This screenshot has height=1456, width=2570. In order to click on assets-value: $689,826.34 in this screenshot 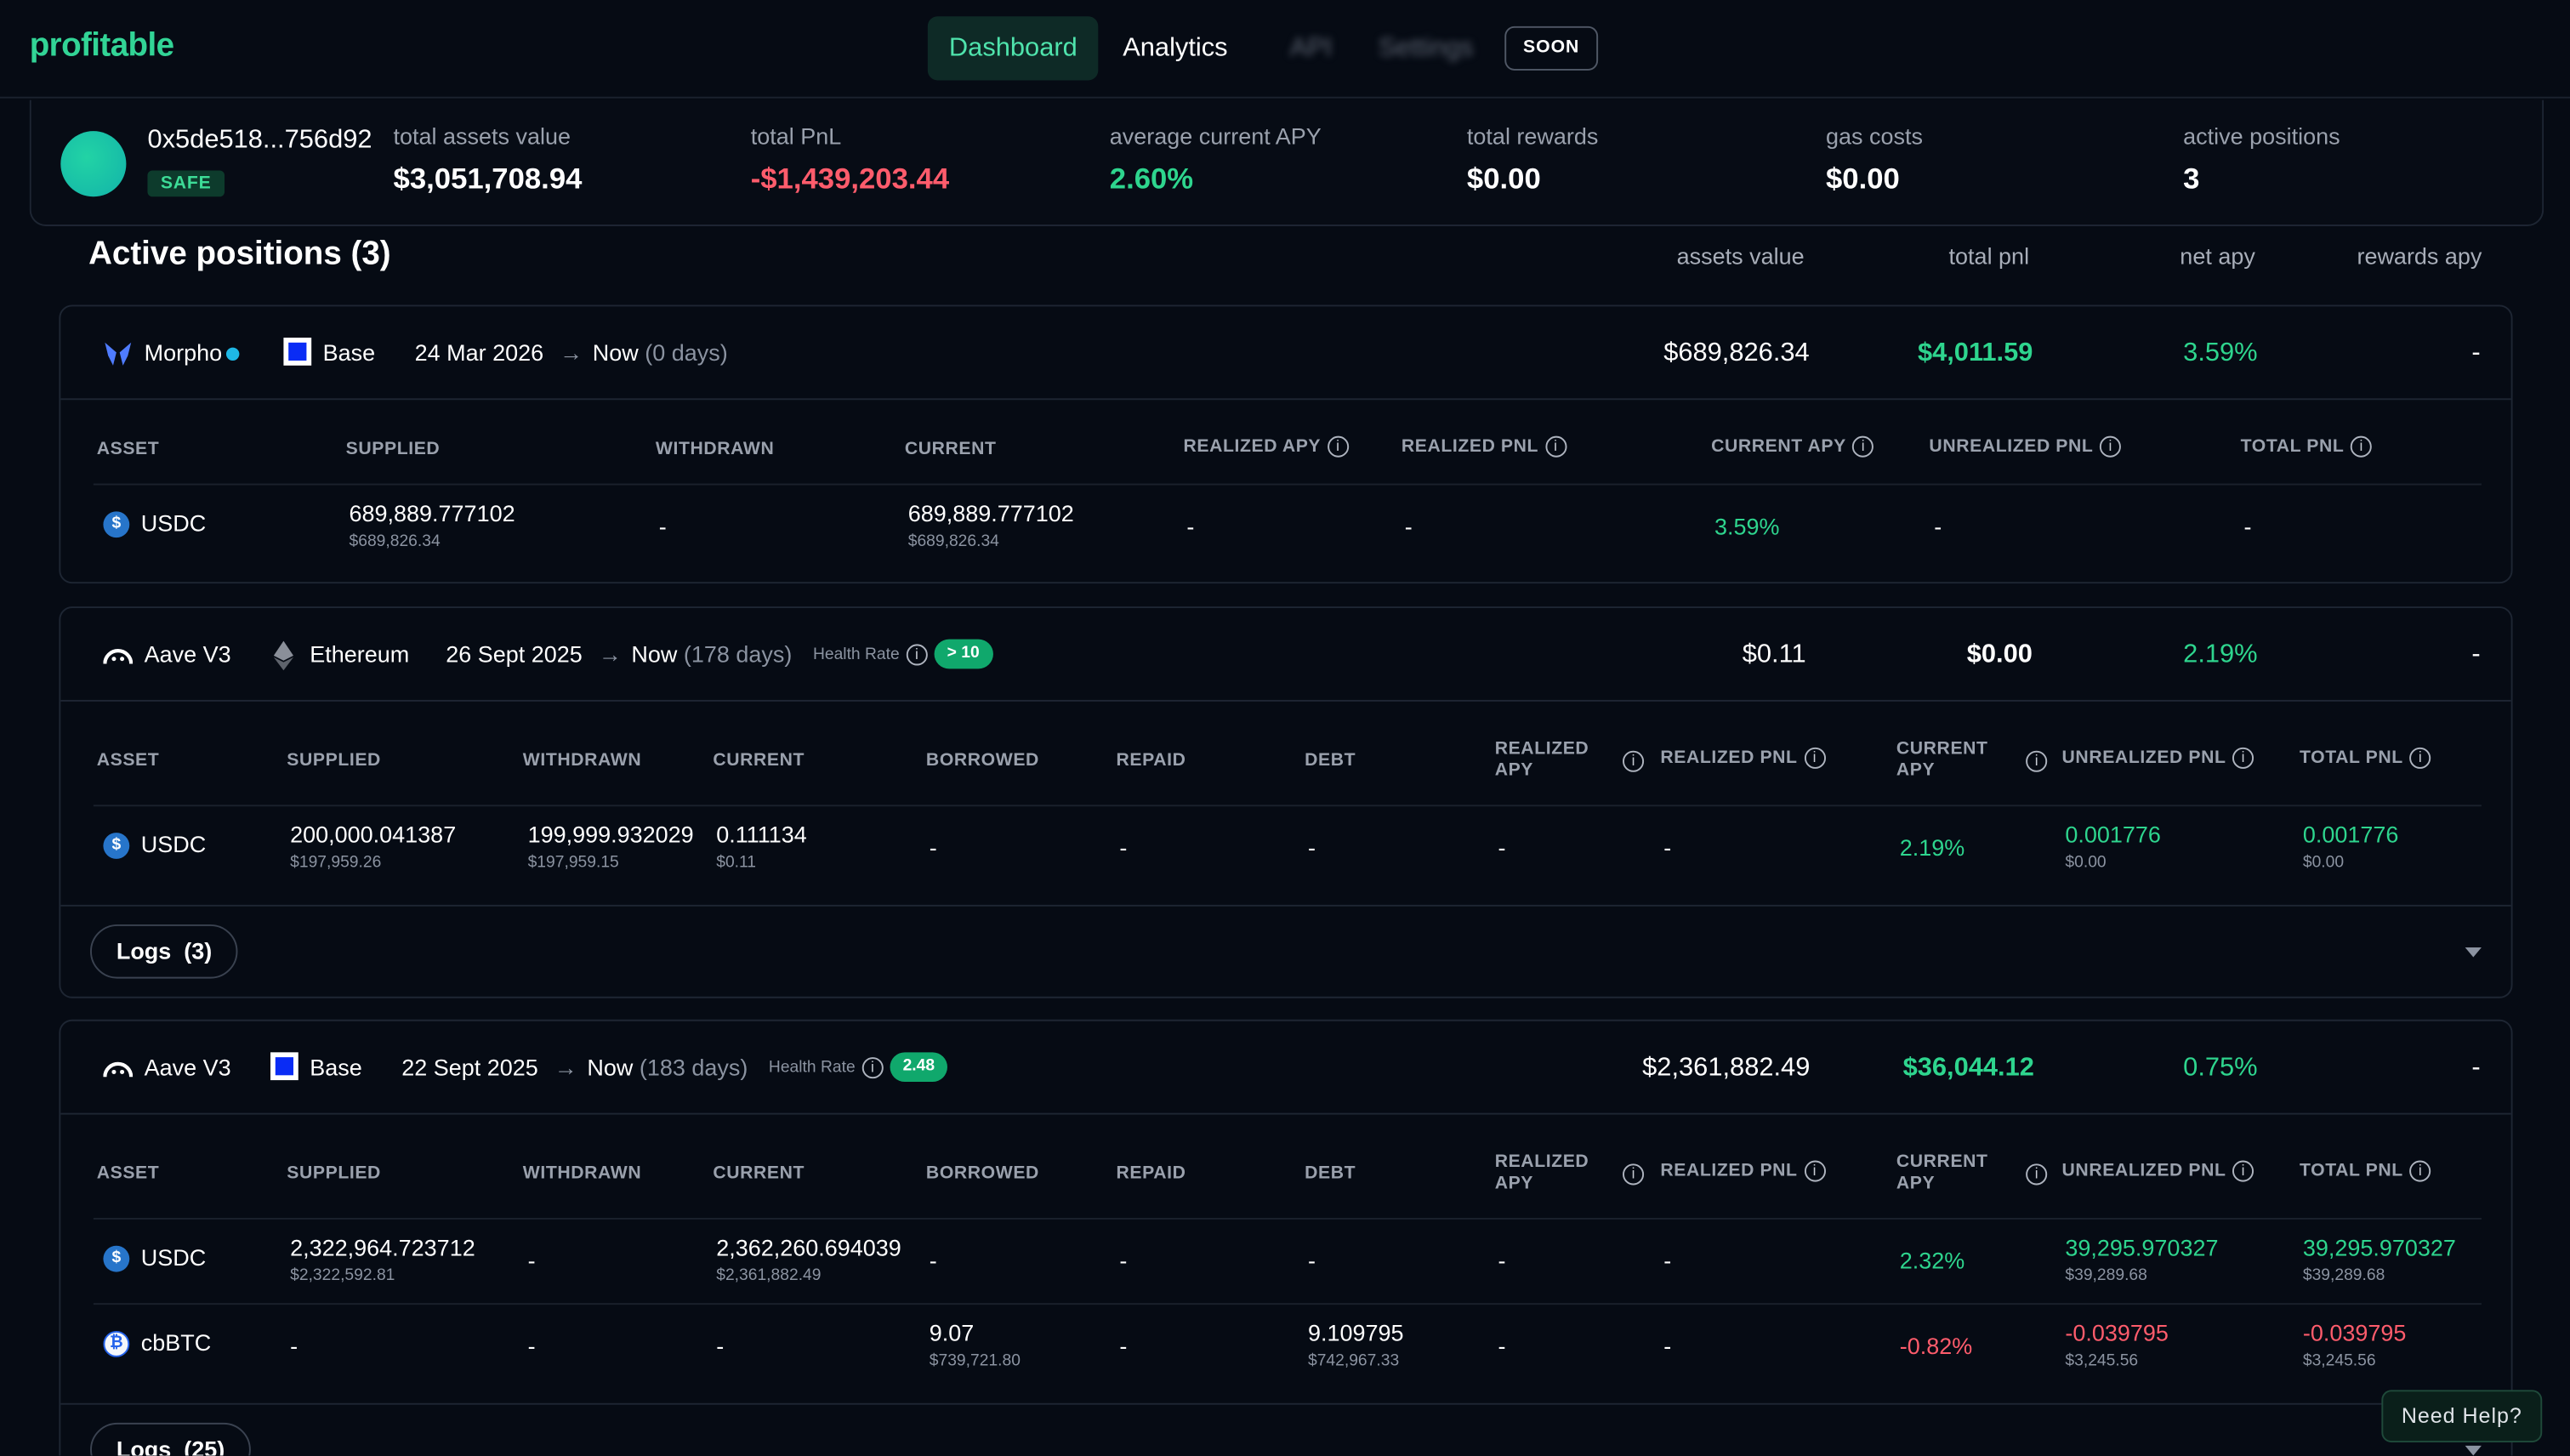, I will do `click(1737, 352)`.